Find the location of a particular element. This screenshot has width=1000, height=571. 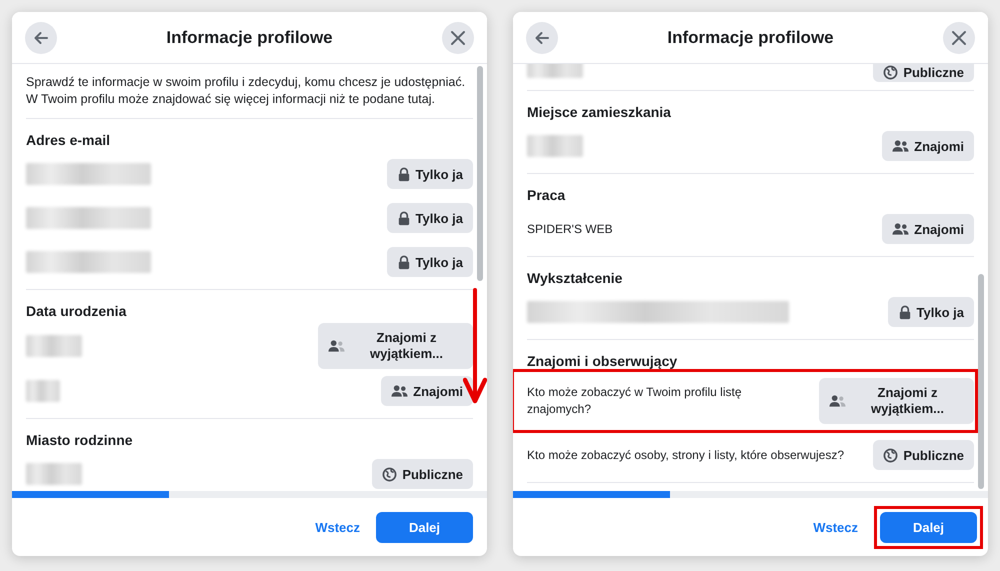

section-heading: Adres e-mail is located at coordinates (69, 140).